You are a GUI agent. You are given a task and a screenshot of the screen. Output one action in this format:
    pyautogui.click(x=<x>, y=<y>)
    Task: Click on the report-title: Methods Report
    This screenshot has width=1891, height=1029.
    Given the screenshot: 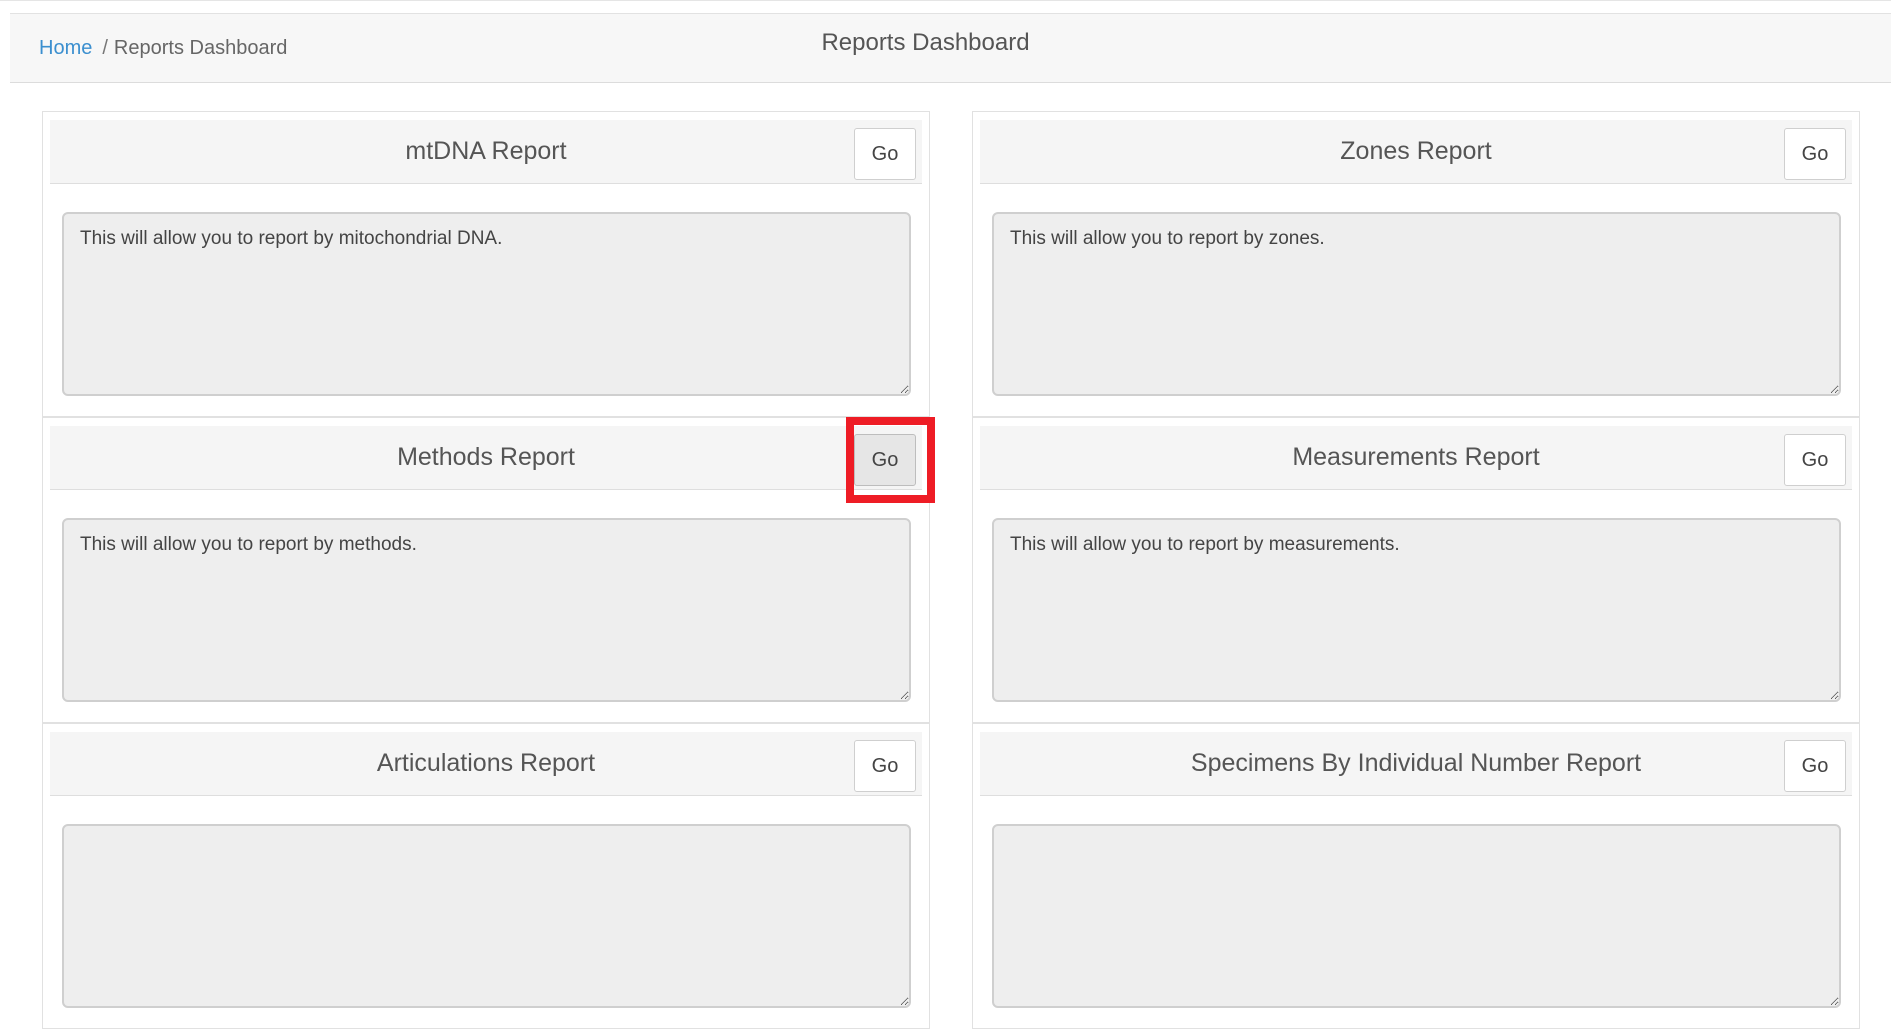 What is the action you would take?
    pyautogui.click(x=486, y=457)
    